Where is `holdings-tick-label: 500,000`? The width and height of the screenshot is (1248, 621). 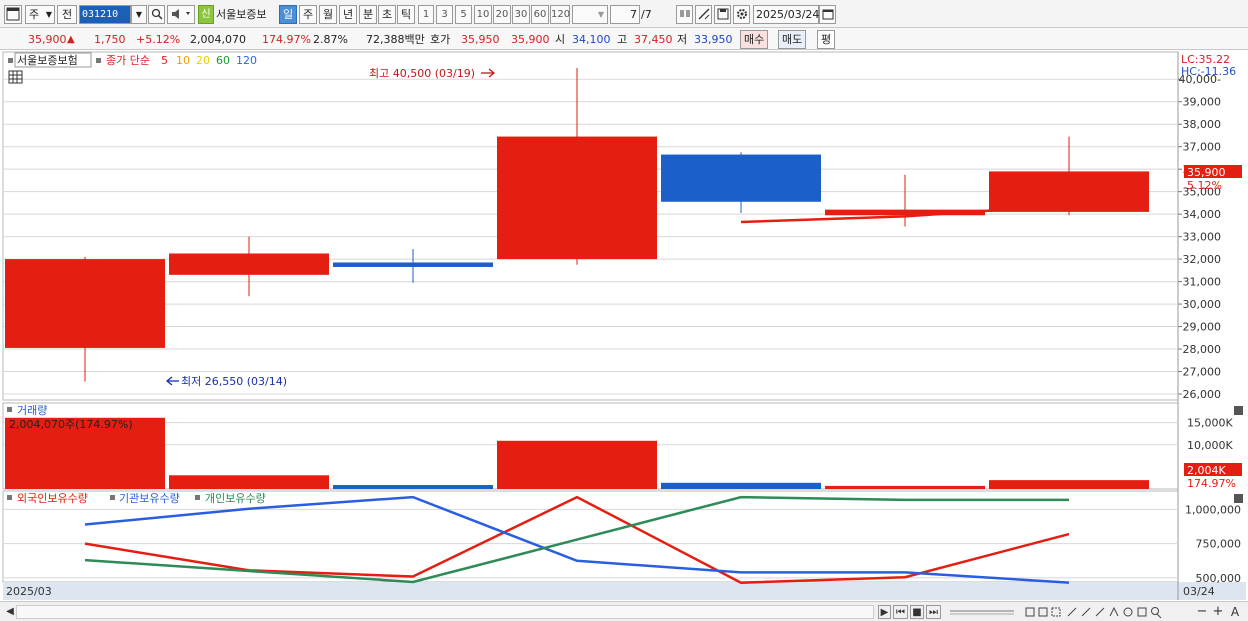 holdings-tick-label: 500,000 is located at coordinates (1219, 578).